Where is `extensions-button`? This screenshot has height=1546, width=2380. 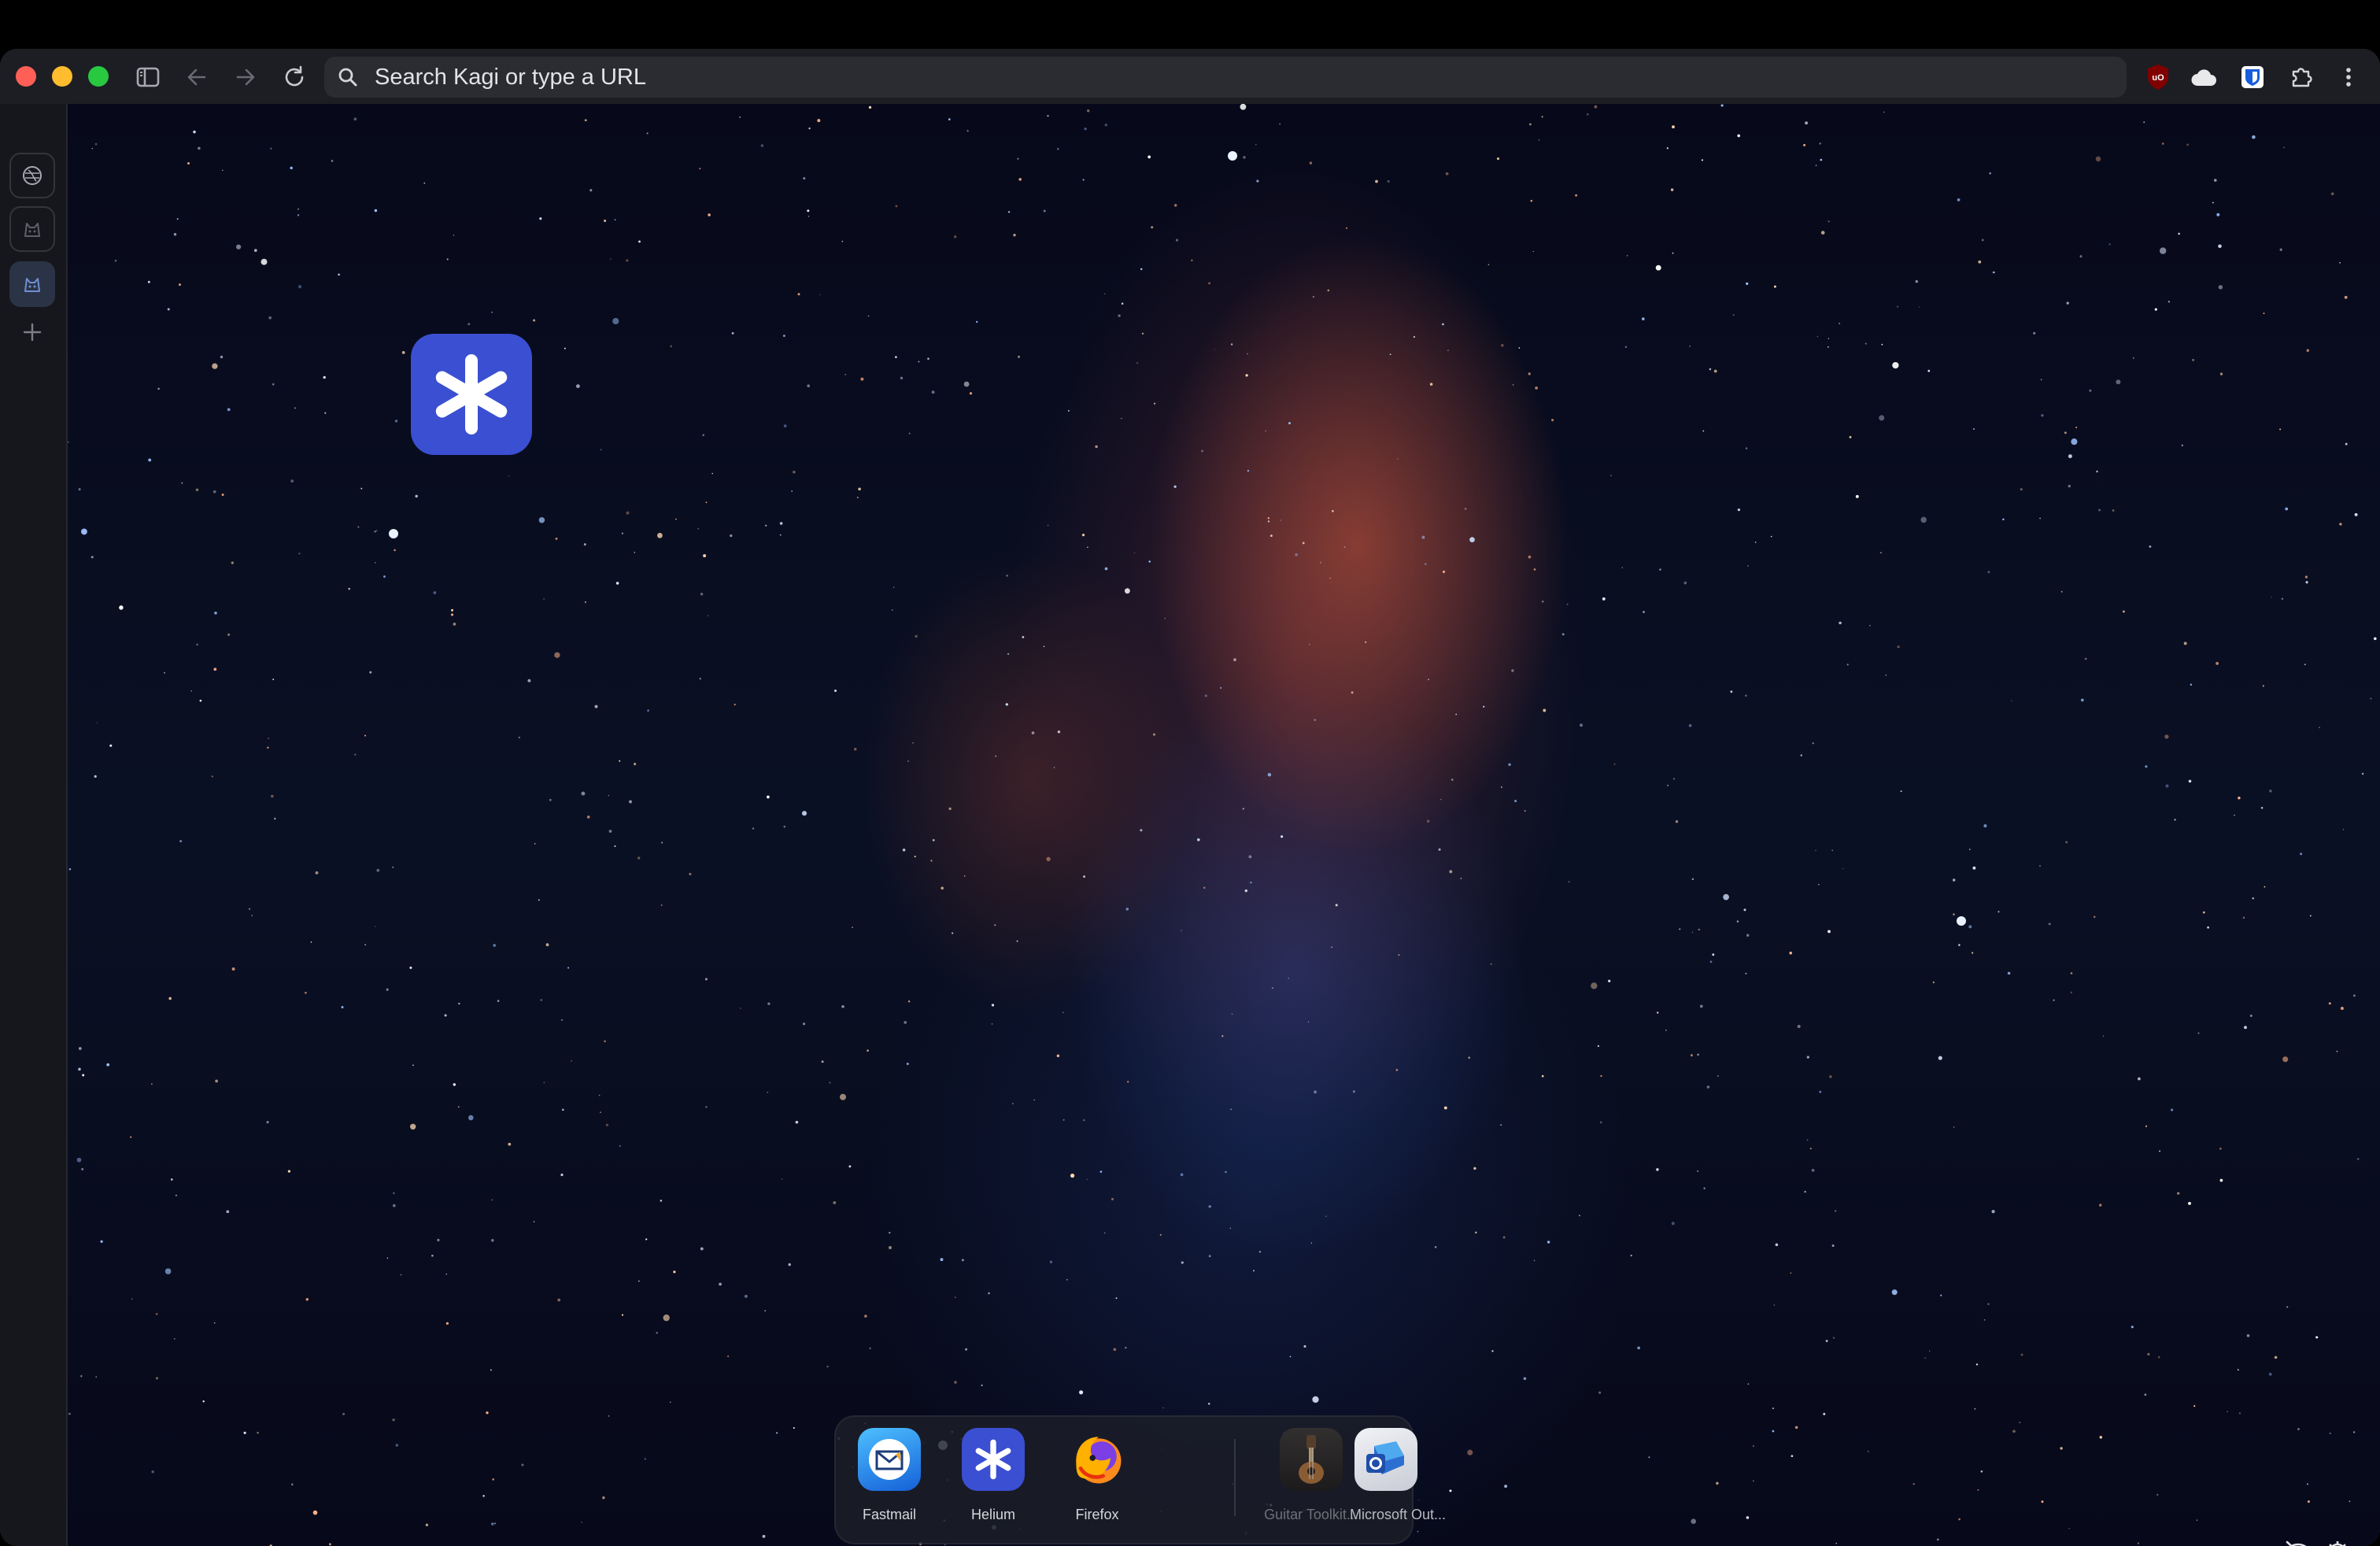
extensions-button is located at coordinates (2301, 77).